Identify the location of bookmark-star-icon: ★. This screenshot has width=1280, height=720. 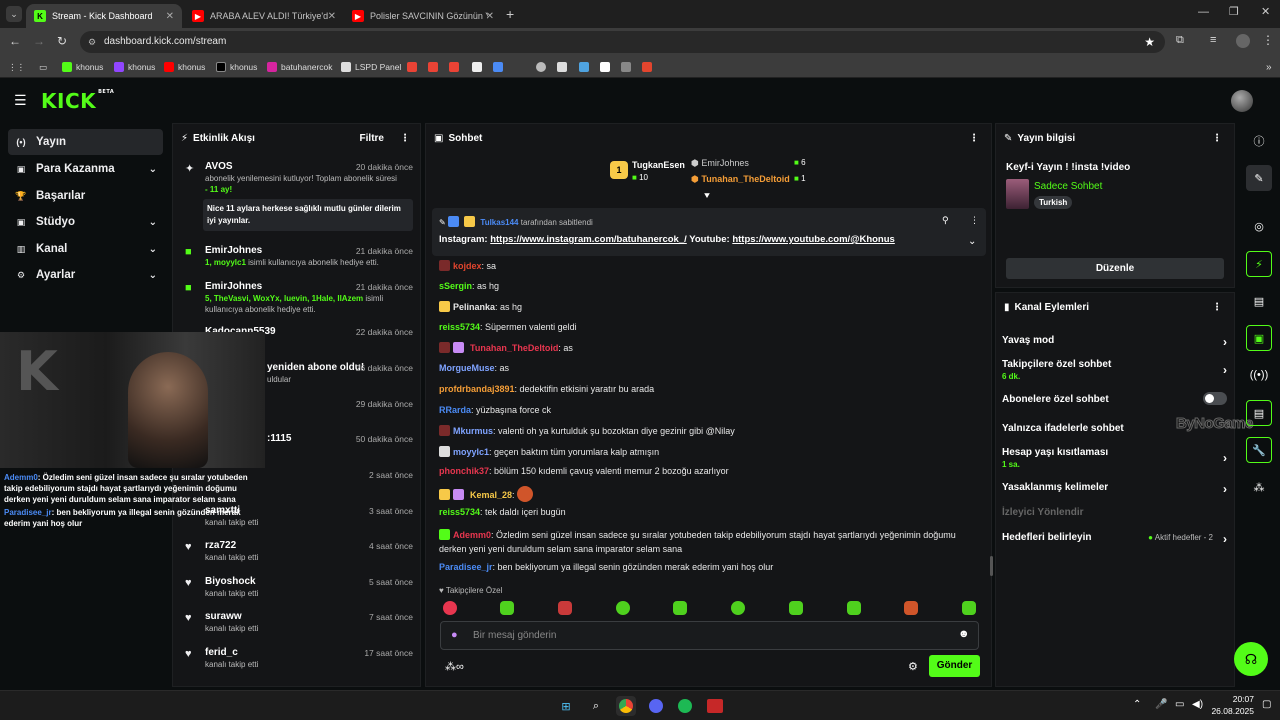
(1149, 42).